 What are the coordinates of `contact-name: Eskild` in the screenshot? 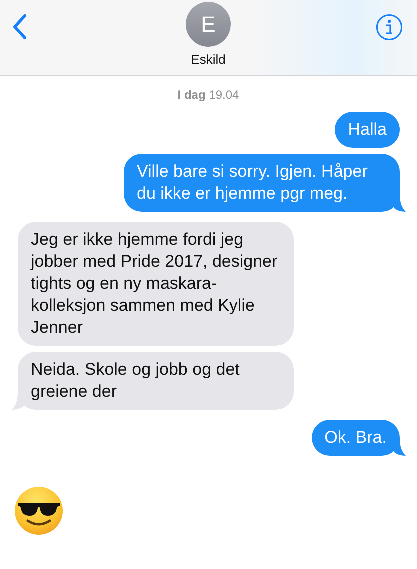 It's located at (208, 59).